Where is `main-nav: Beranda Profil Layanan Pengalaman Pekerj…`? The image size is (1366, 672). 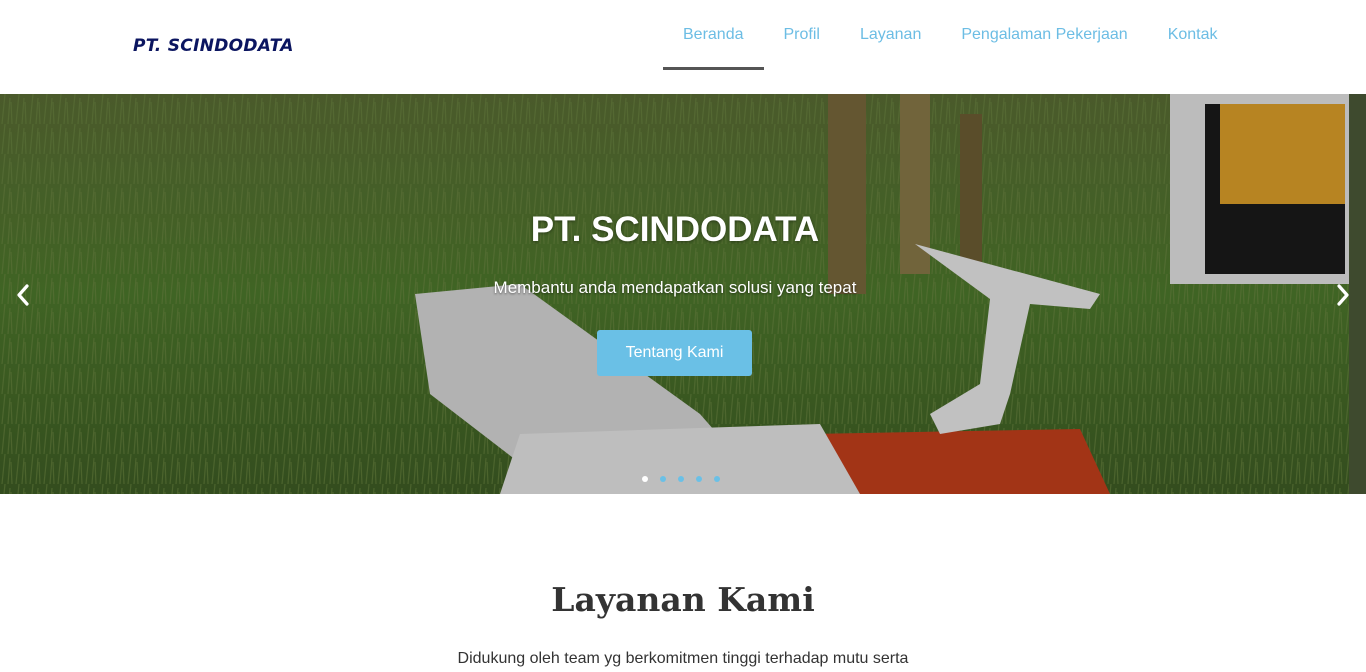
main-nav: Beranda Profil Layanan Pengalaman Pekerj… is located at coordinates (950, 47).